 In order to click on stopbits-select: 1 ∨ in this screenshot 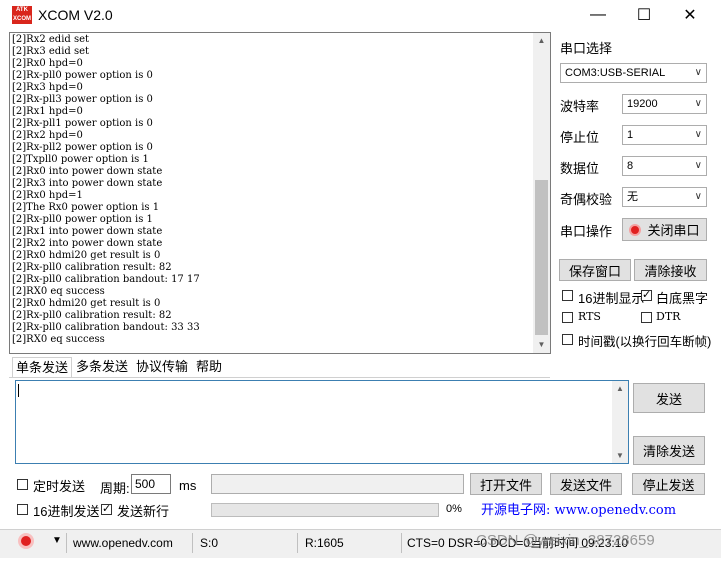, I will do `click(664, 135)`.